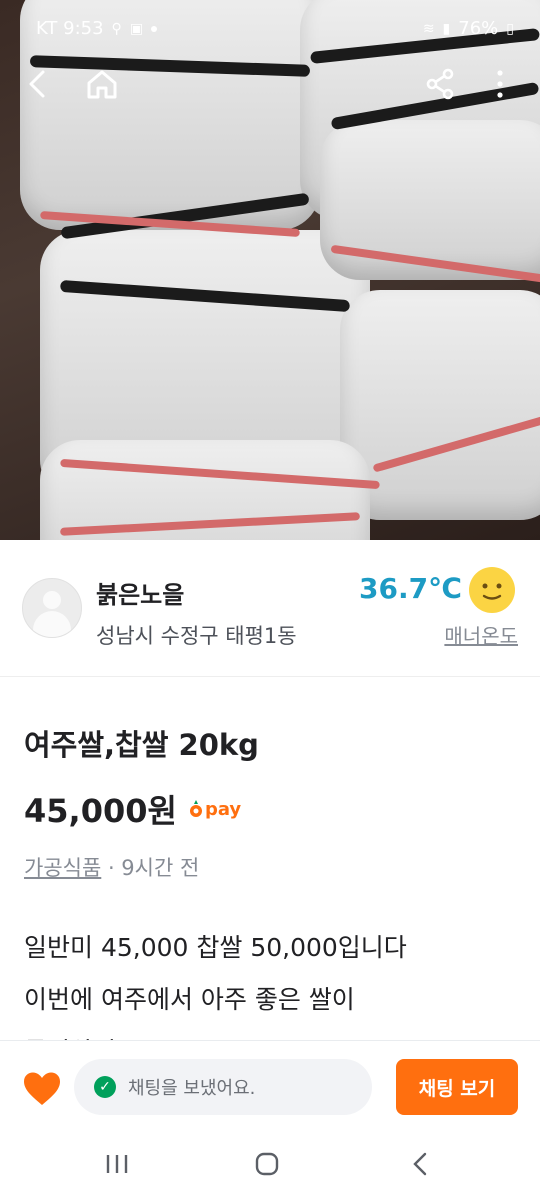 The image size is (540, 1200). What do you see at coordinates (116, 28) in the screenshot?
I see `notification-icon: ⚲` at bounding box center [116, 28].